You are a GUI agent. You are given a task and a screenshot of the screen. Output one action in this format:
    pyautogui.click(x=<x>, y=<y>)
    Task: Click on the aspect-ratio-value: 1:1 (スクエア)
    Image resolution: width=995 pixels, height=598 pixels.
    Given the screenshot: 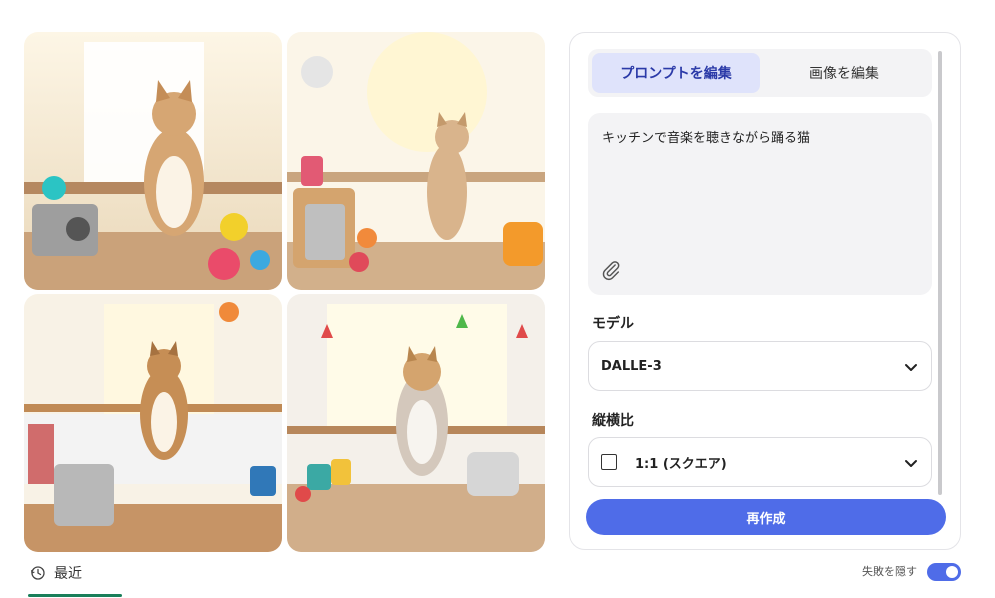 What is the action you would take?
    pyautogui.click(x=681, y=464)
    